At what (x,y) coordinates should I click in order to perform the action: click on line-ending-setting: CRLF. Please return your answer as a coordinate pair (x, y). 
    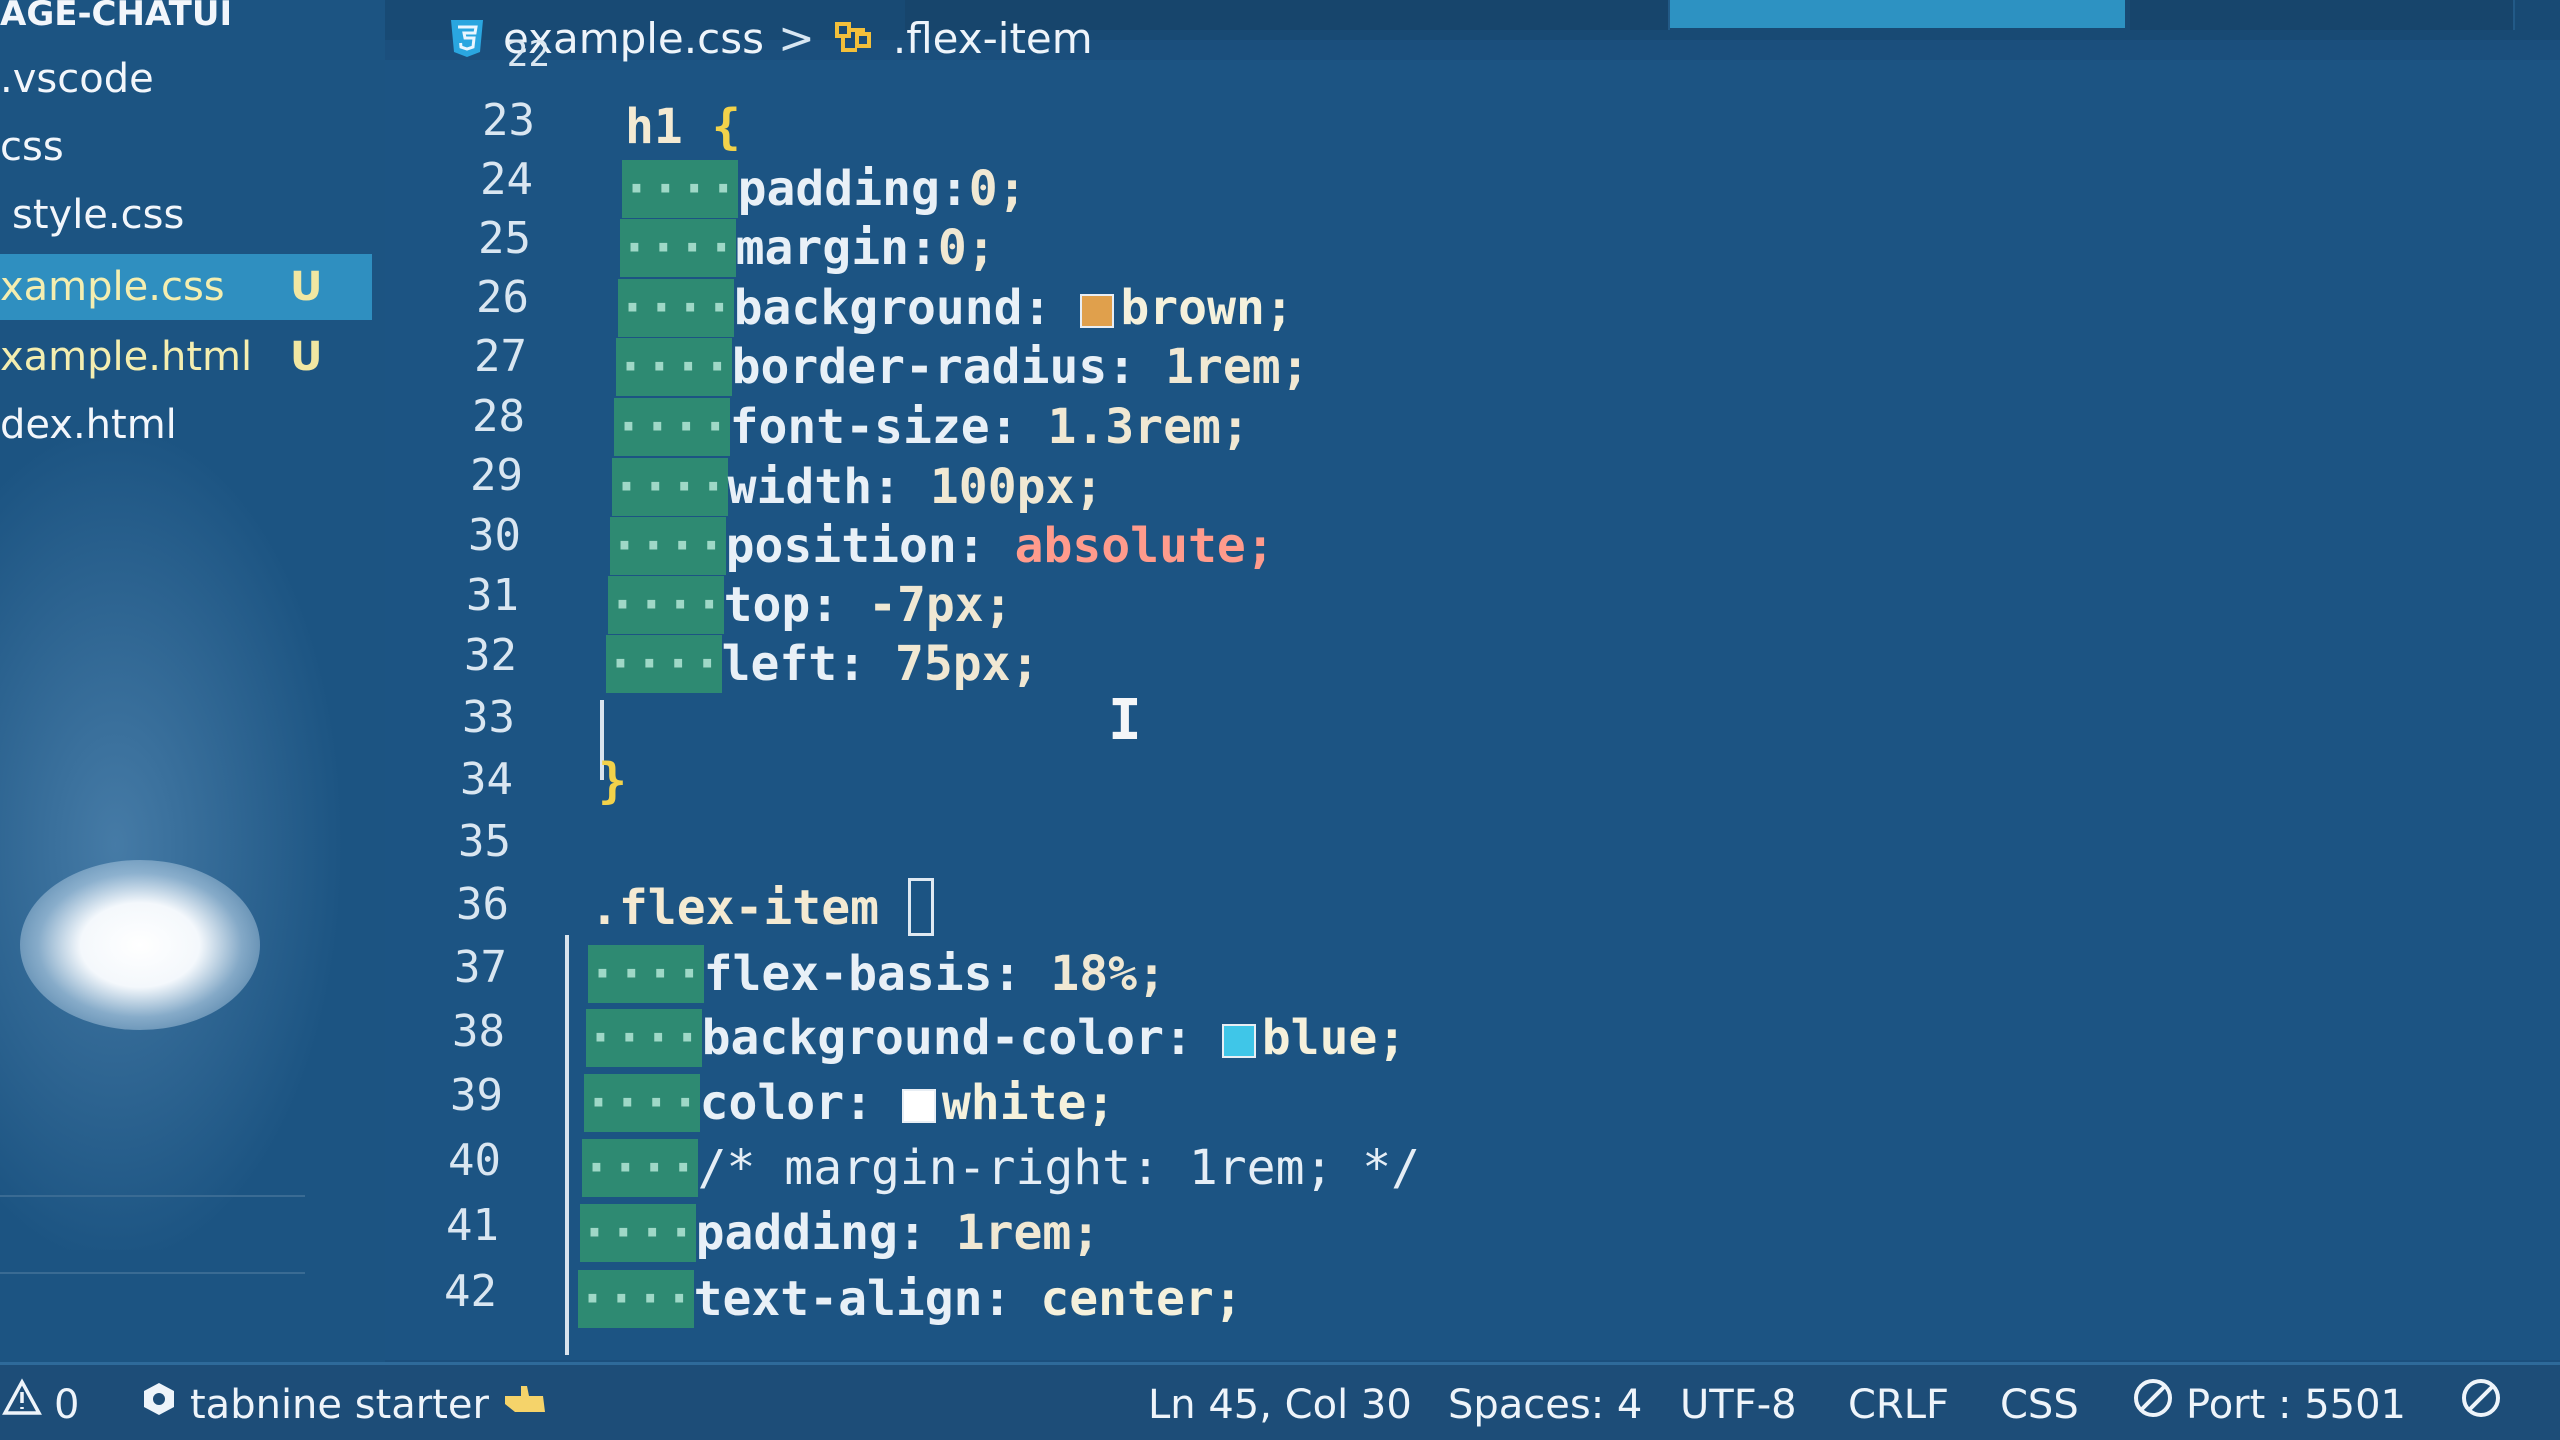
    Looking at the image, I should click on (1898, 1405).